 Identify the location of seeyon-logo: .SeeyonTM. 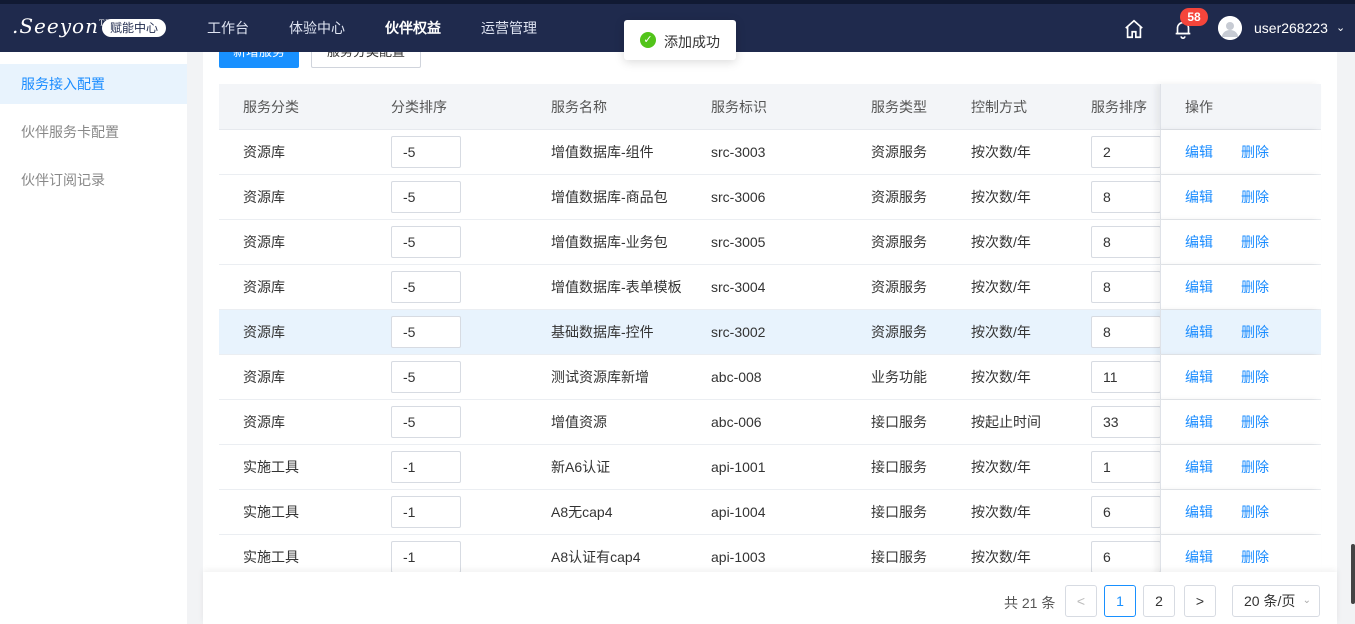
(63, 26).